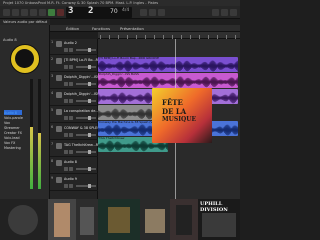 The image size is (320, 240). What do you see at coordinates (81, 179) in the screenshot?
I see `track-name: Audio 9` at bounding box center [81, 179].